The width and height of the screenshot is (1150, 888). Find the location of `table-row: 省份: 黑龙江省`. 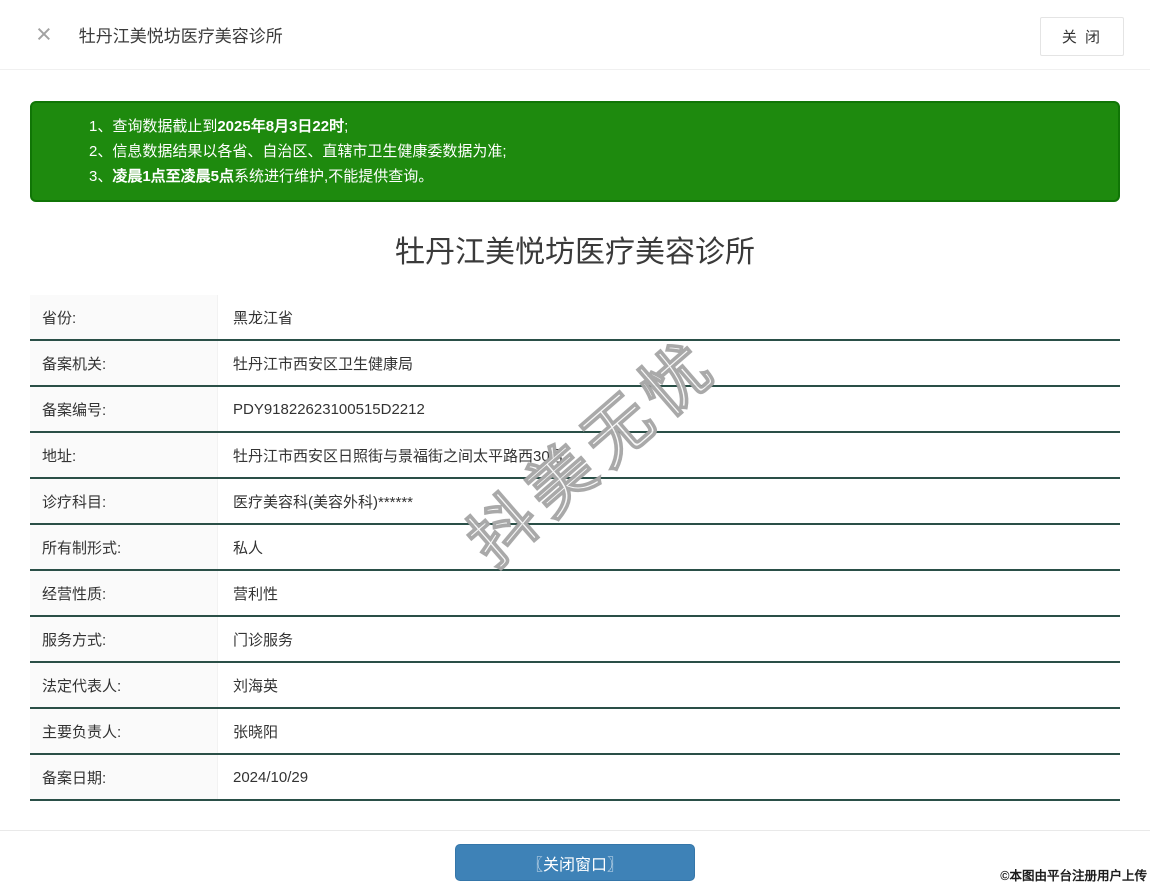

table-row: 省份: 黑龙江省 is located at coordinates (575, 318).